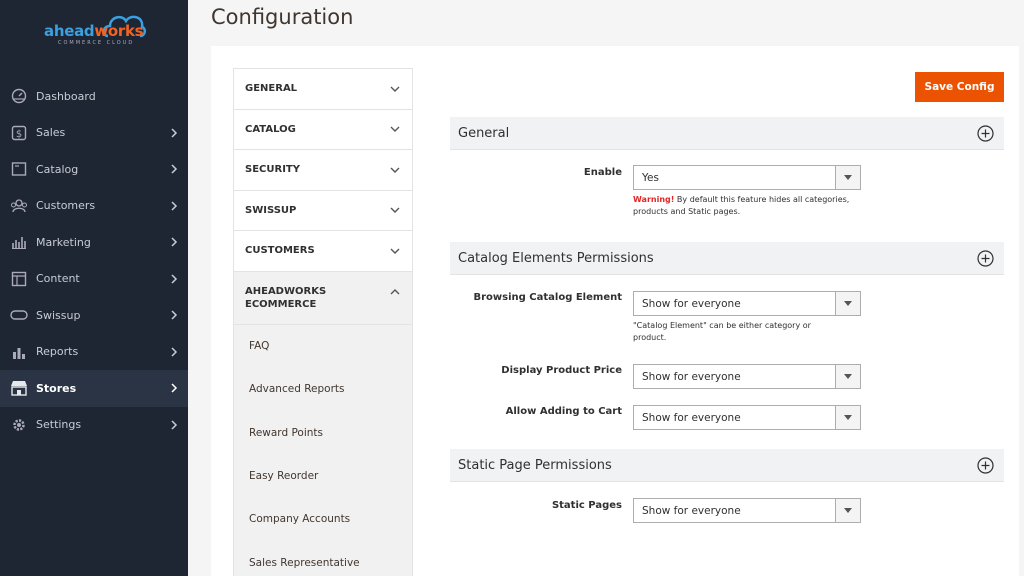 This screenshot has width=1024, height=576. What do you see at coordinates (19, 279) in the screenshot?
I see `content-icon` at bounding box center [19, 279].